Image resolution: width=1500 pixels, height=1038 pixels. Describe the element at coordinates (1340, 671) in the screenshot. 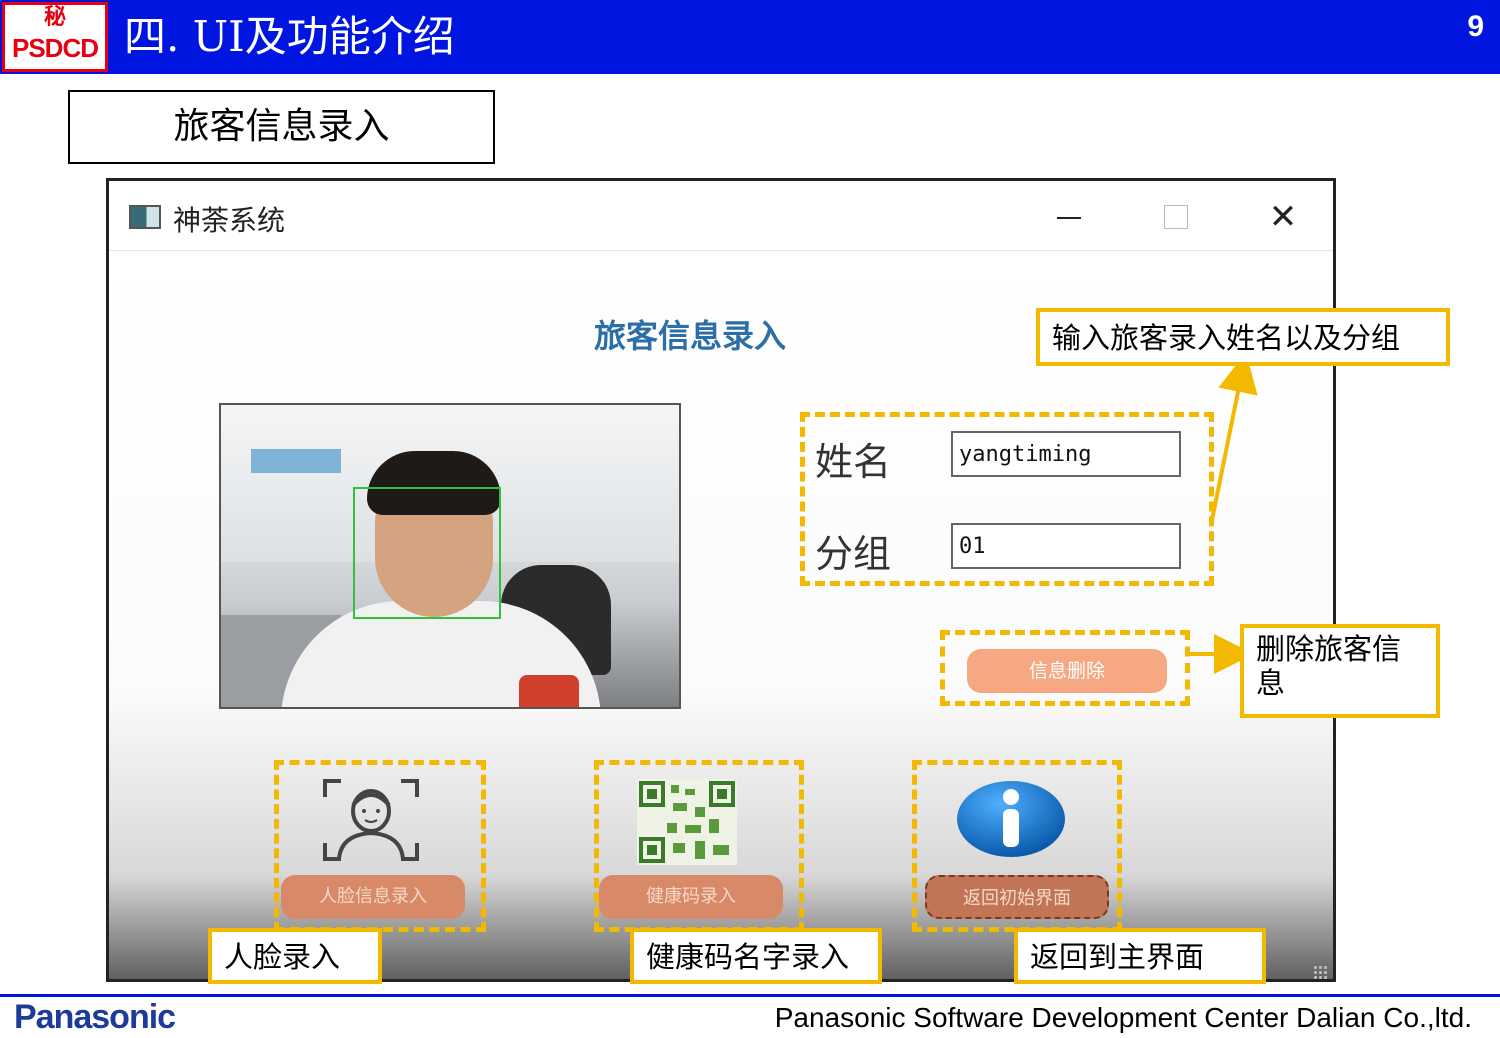

I see `delete-hint-callout: 删除旅客信息` at that location.